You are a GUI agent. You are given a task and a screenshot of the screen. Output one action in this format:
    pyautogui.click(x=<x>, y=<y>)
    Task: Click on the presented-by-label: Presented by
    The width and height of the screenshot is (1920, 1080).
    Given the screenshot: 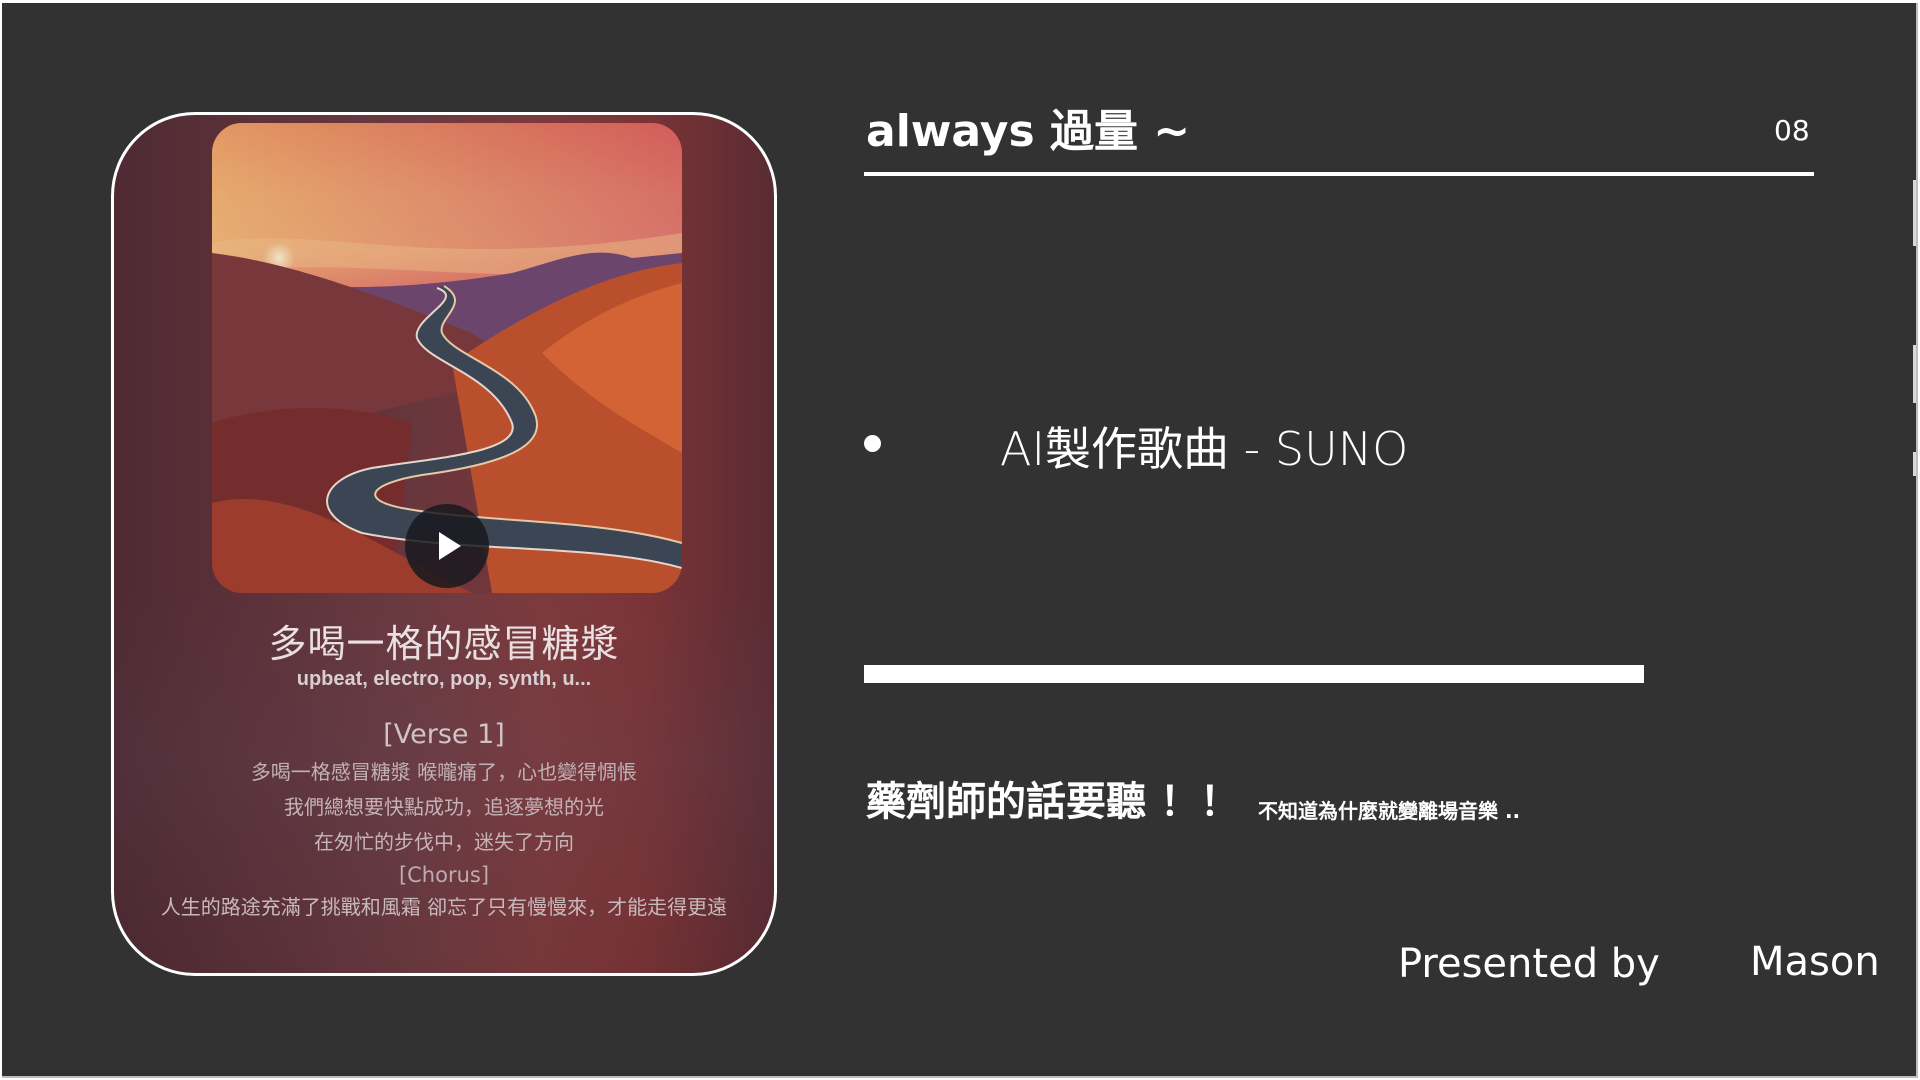 What is the action you would take?
    pyautogui.click(x=1529, y=964)
    